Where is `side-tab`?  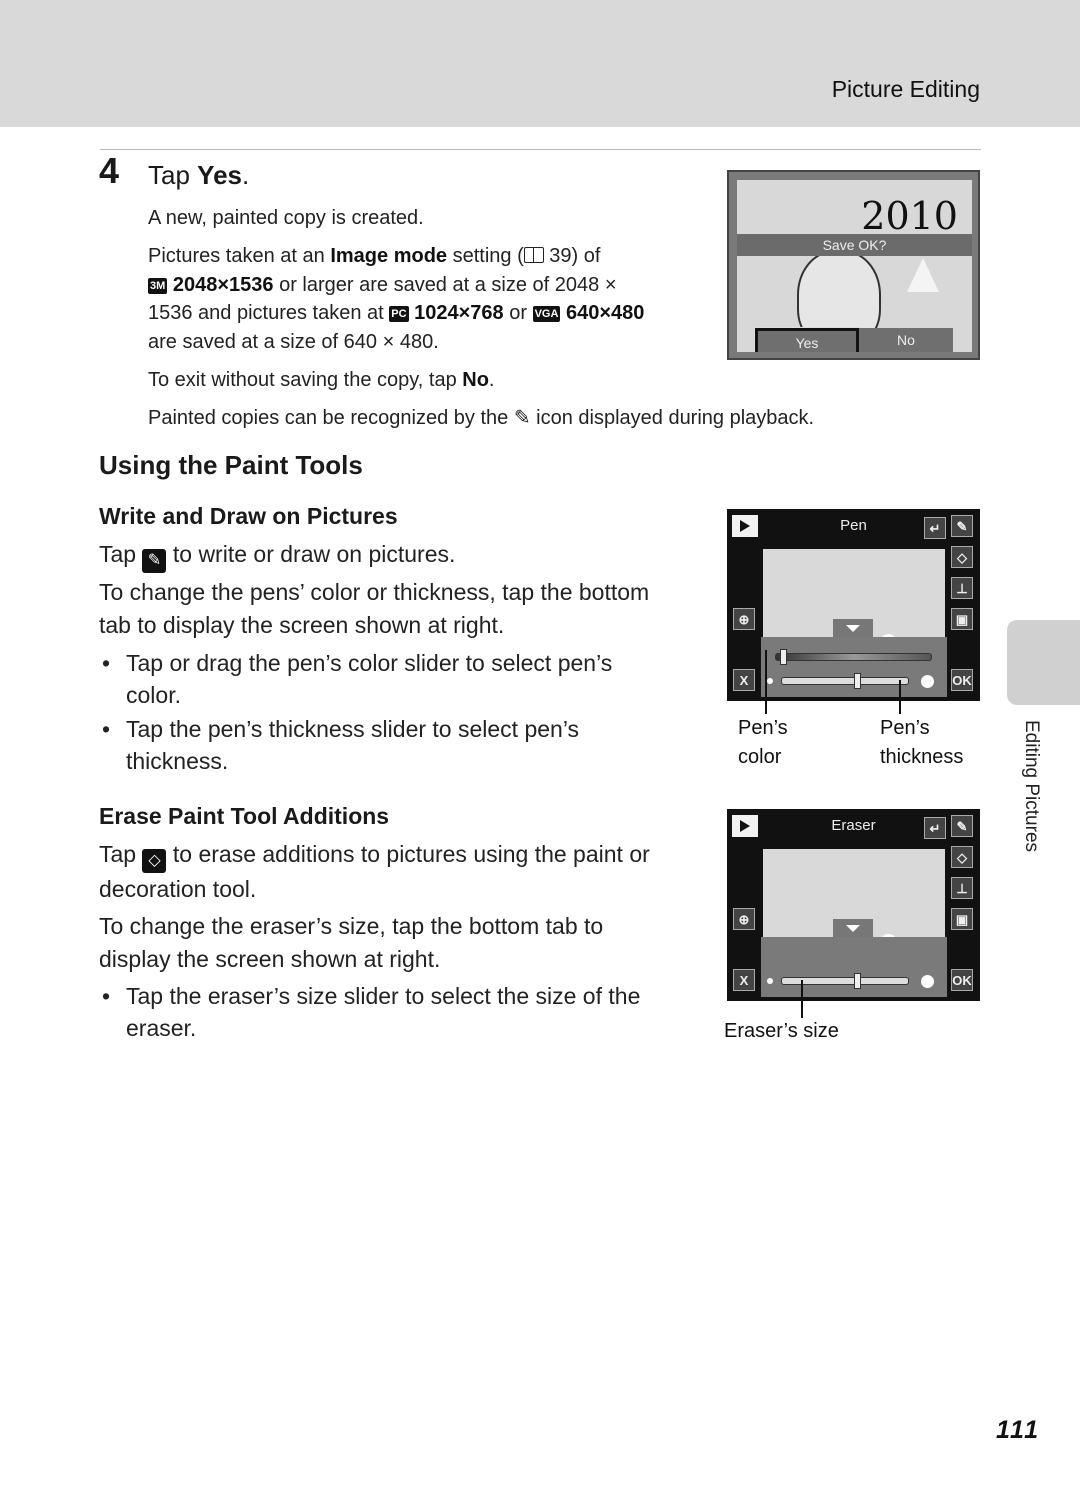
side-tab is located at coordinates (1043, 662).